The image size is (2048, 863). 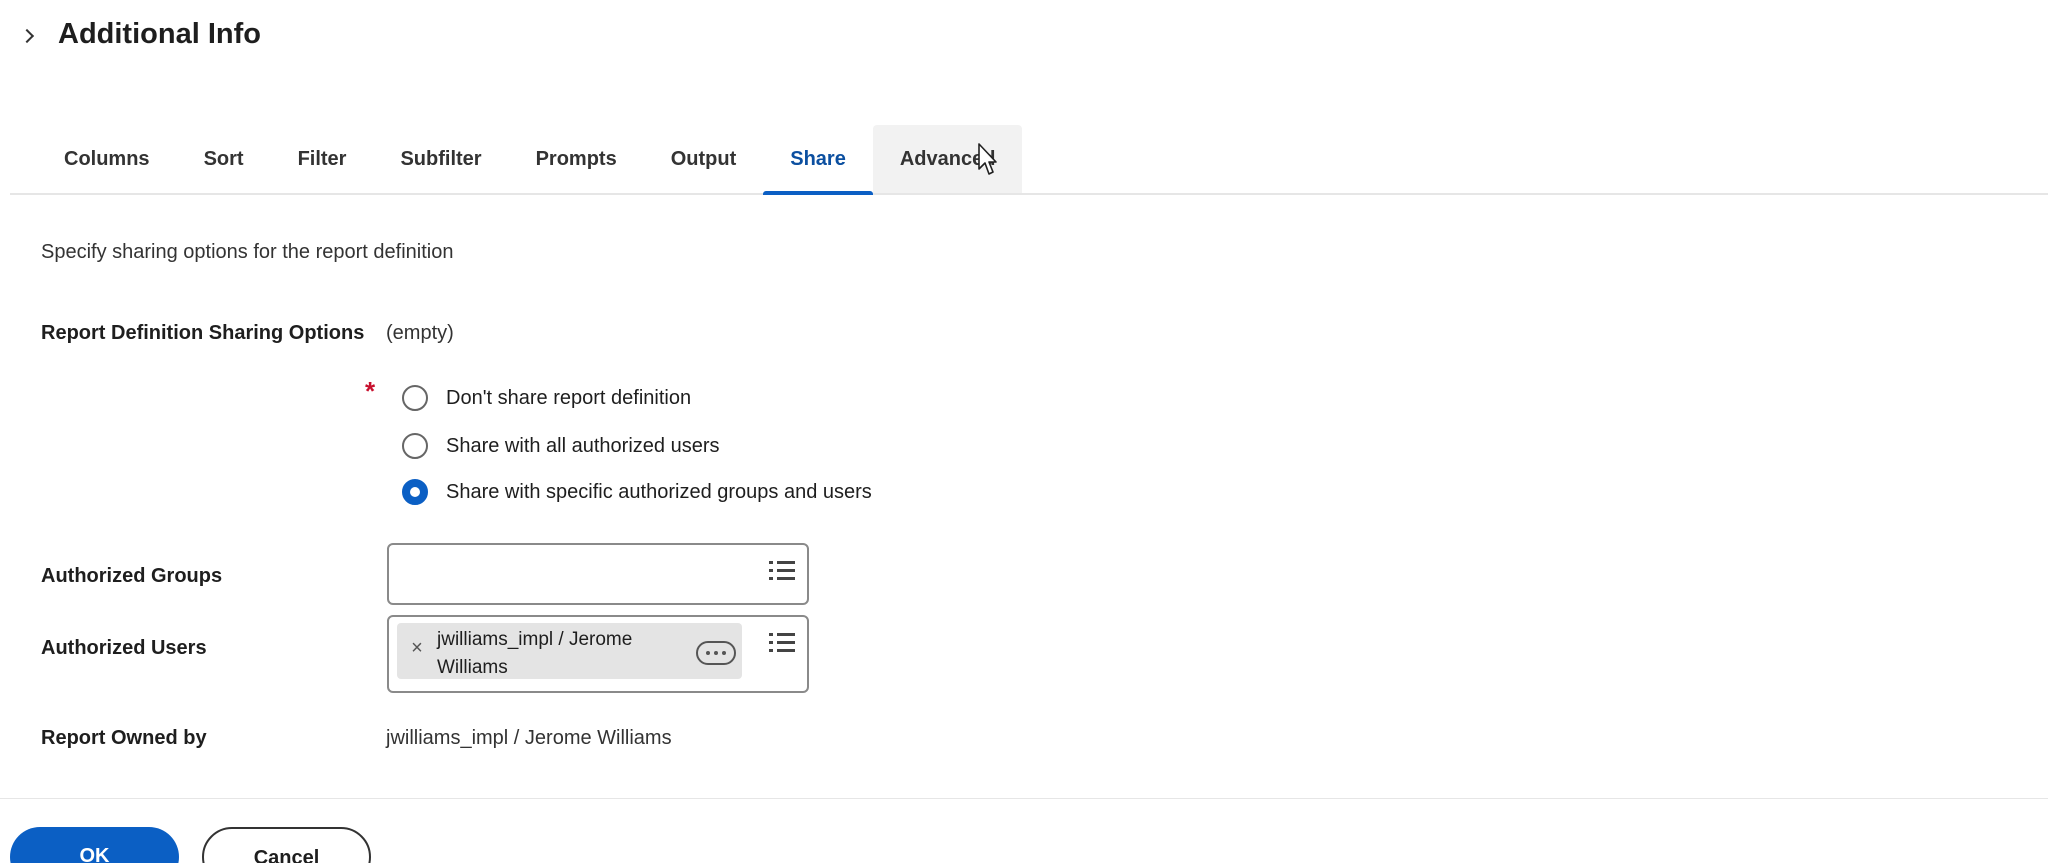 What do you see at coordinates (440, 159) in the screenshot?
I see `tab-subfilter: Subfilter` at bounding box center [440, 159].